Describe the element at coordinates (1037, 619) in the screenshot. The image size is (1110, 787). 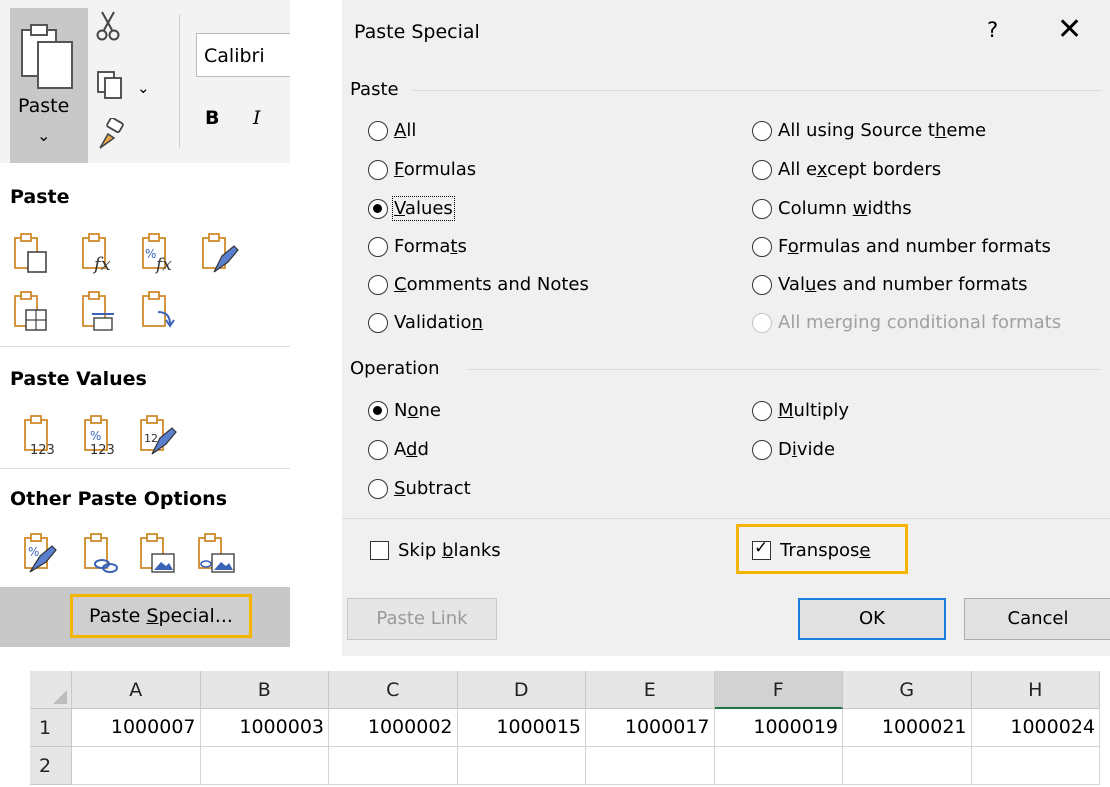
I see `cancel-button: Cancel` at that location.